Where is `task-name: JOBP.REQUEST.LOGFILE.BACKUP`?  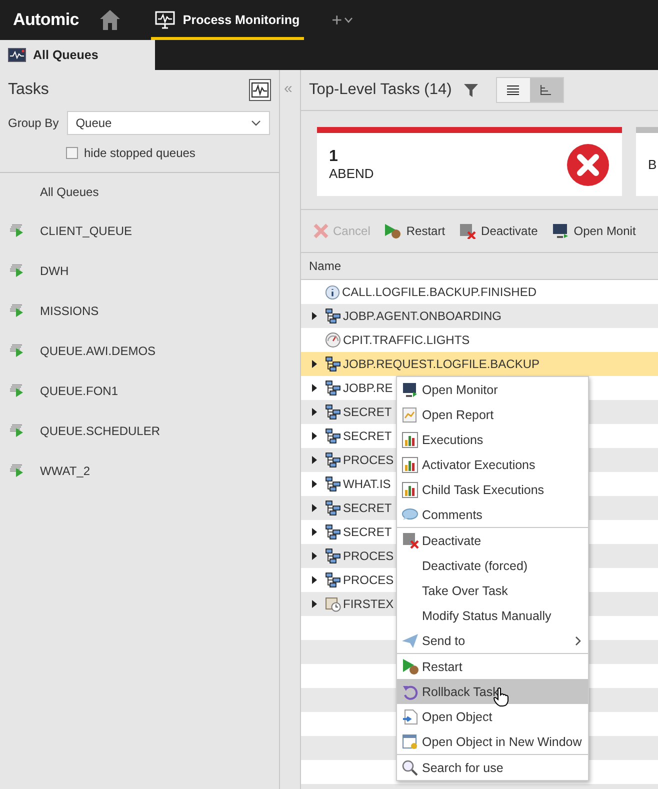
task-name: JOBP.REQUEST.LOGFILE.BACKUP is located at coordinates (441, 364).